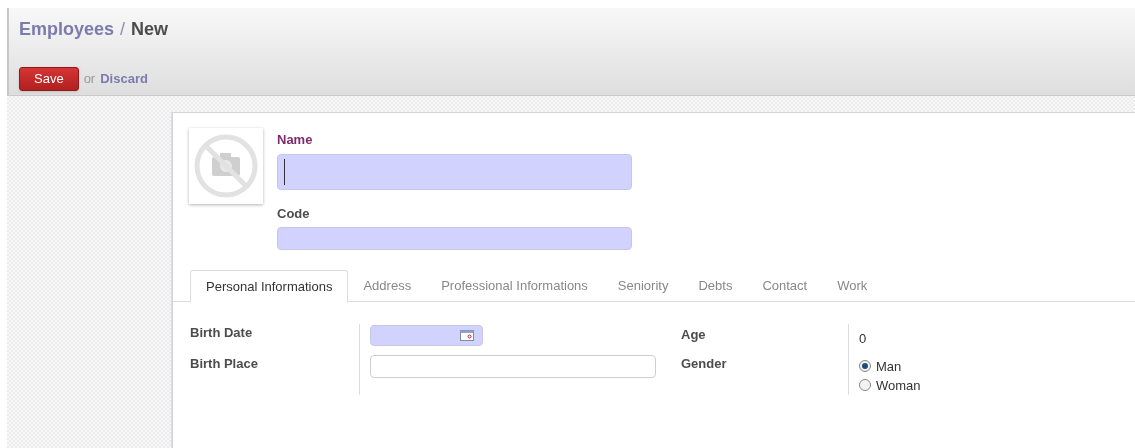 The image size is (1135, 448). Describe the element at coordinates (785, 286) in the screenshot. I see `tab: Contact` at that location.